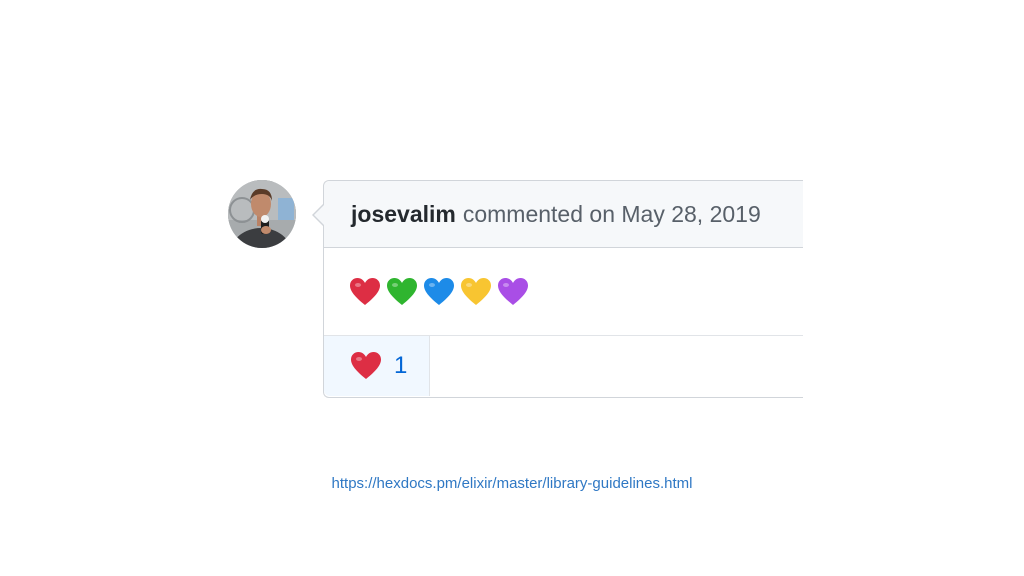 This screenshot has width=1024, height=576. I want to click on comment-caret-fill, so click(319, 215).